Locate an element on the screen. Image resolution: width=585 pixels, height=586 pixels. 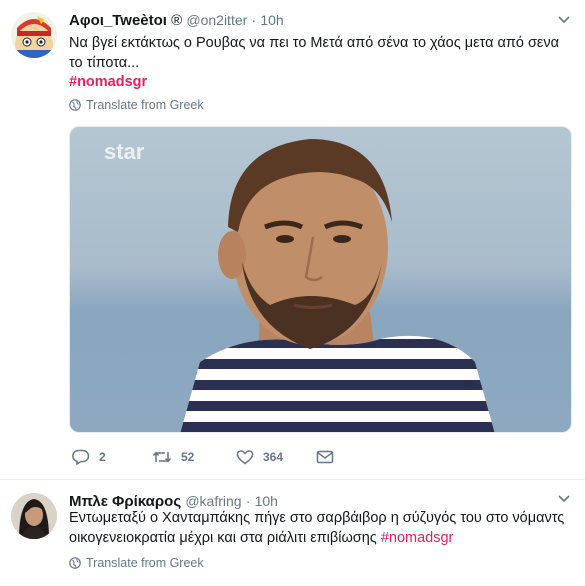
tweet-header: Αφοι_Tweètoι ® @on2itter · 10h is located at coordinates (176, 20).